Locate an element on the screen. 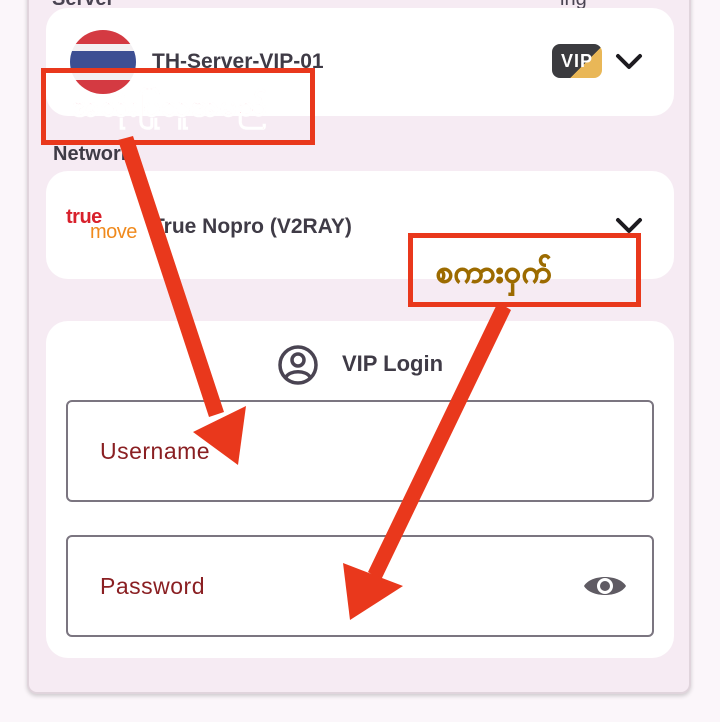 The height and width of the screenshot is (722, 720). truemove-logo-move: move is located at coordinates (113, 232).